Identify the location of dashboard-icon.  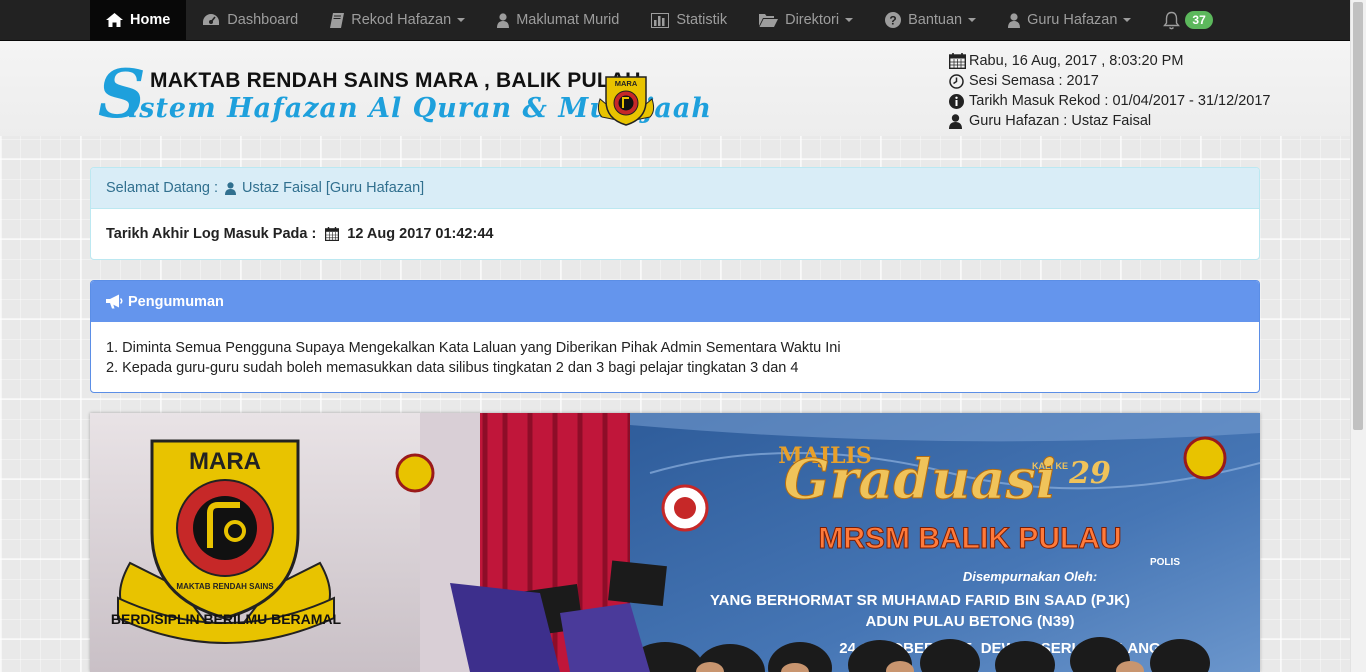
(211, 20).